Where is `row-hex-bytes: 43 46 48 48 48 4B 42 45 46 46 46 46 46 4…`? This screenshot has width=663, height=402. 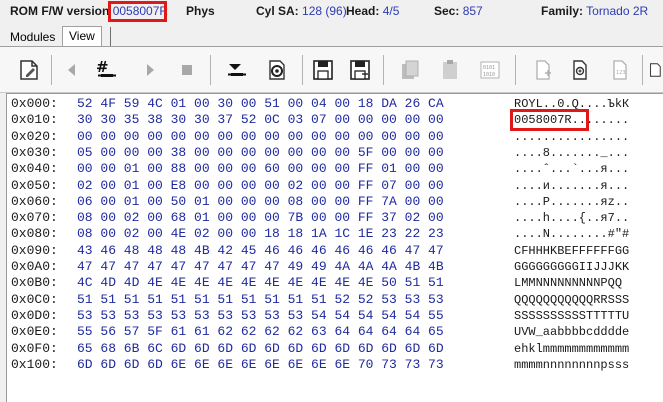
row-hex-bytes: 43 46 48 48 48 4B 42 45 46 46 46 46 46 4… is located at coordinates (260, 251).